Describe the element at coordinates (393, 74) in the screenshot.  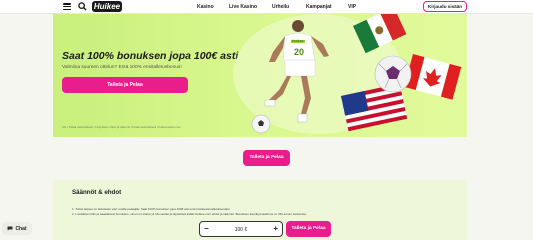
I see `football-large-icon` at that location.